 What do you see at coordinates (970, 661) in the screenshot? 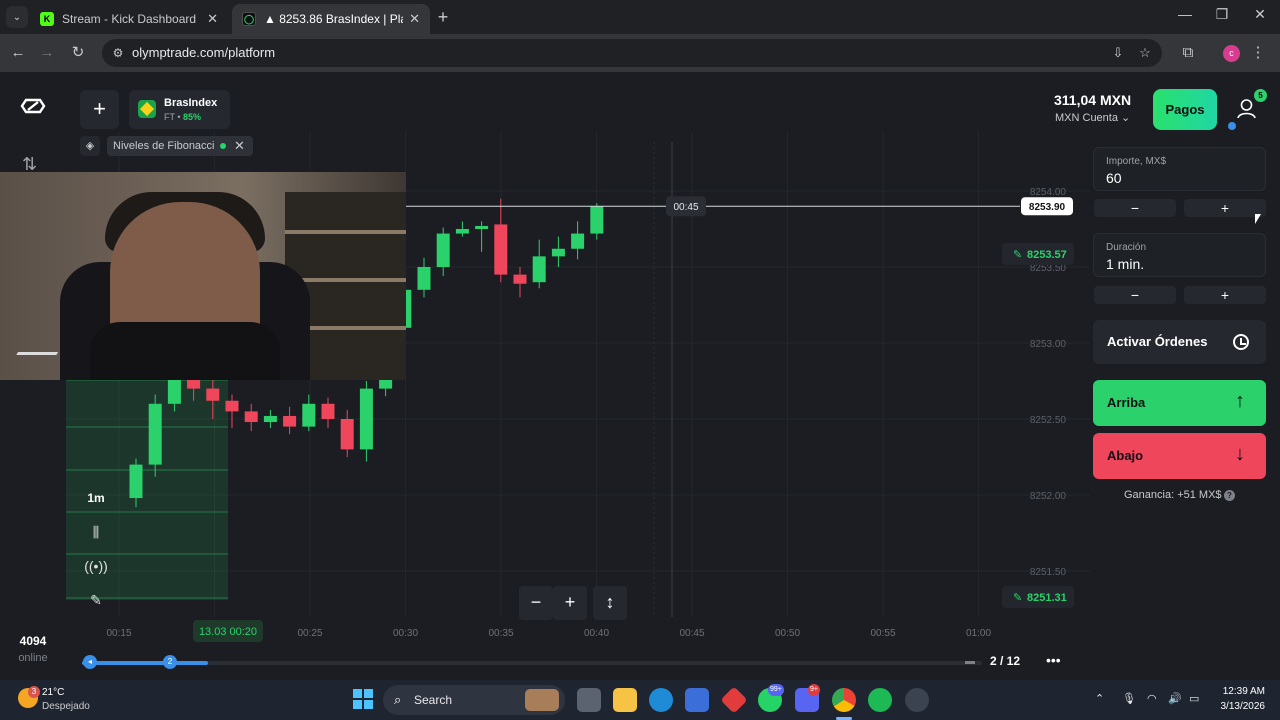
I see `layout-icon: ▬` at bounding box center [970, 661].